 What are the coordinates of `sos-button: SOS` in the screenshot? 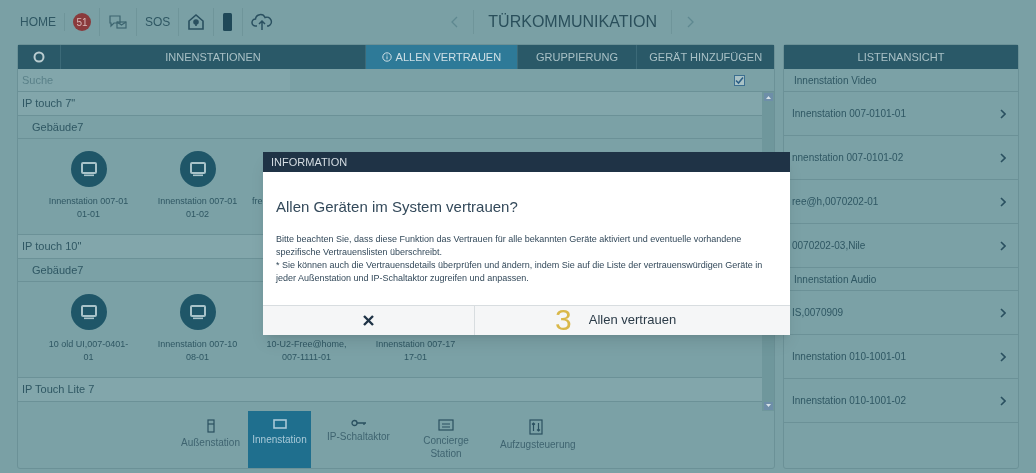 It's located at (158, 22).